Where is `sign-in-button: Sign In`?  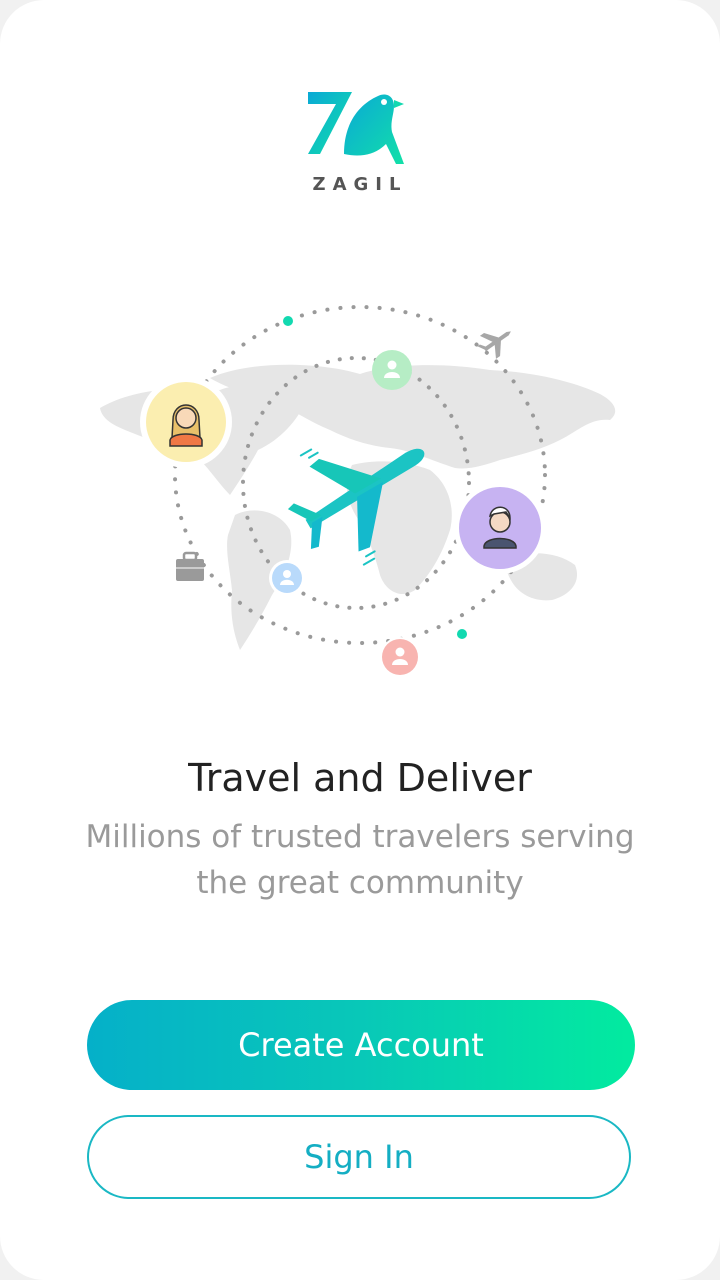
sign-in-button: Sign In is located at coordinates (359, 1157).